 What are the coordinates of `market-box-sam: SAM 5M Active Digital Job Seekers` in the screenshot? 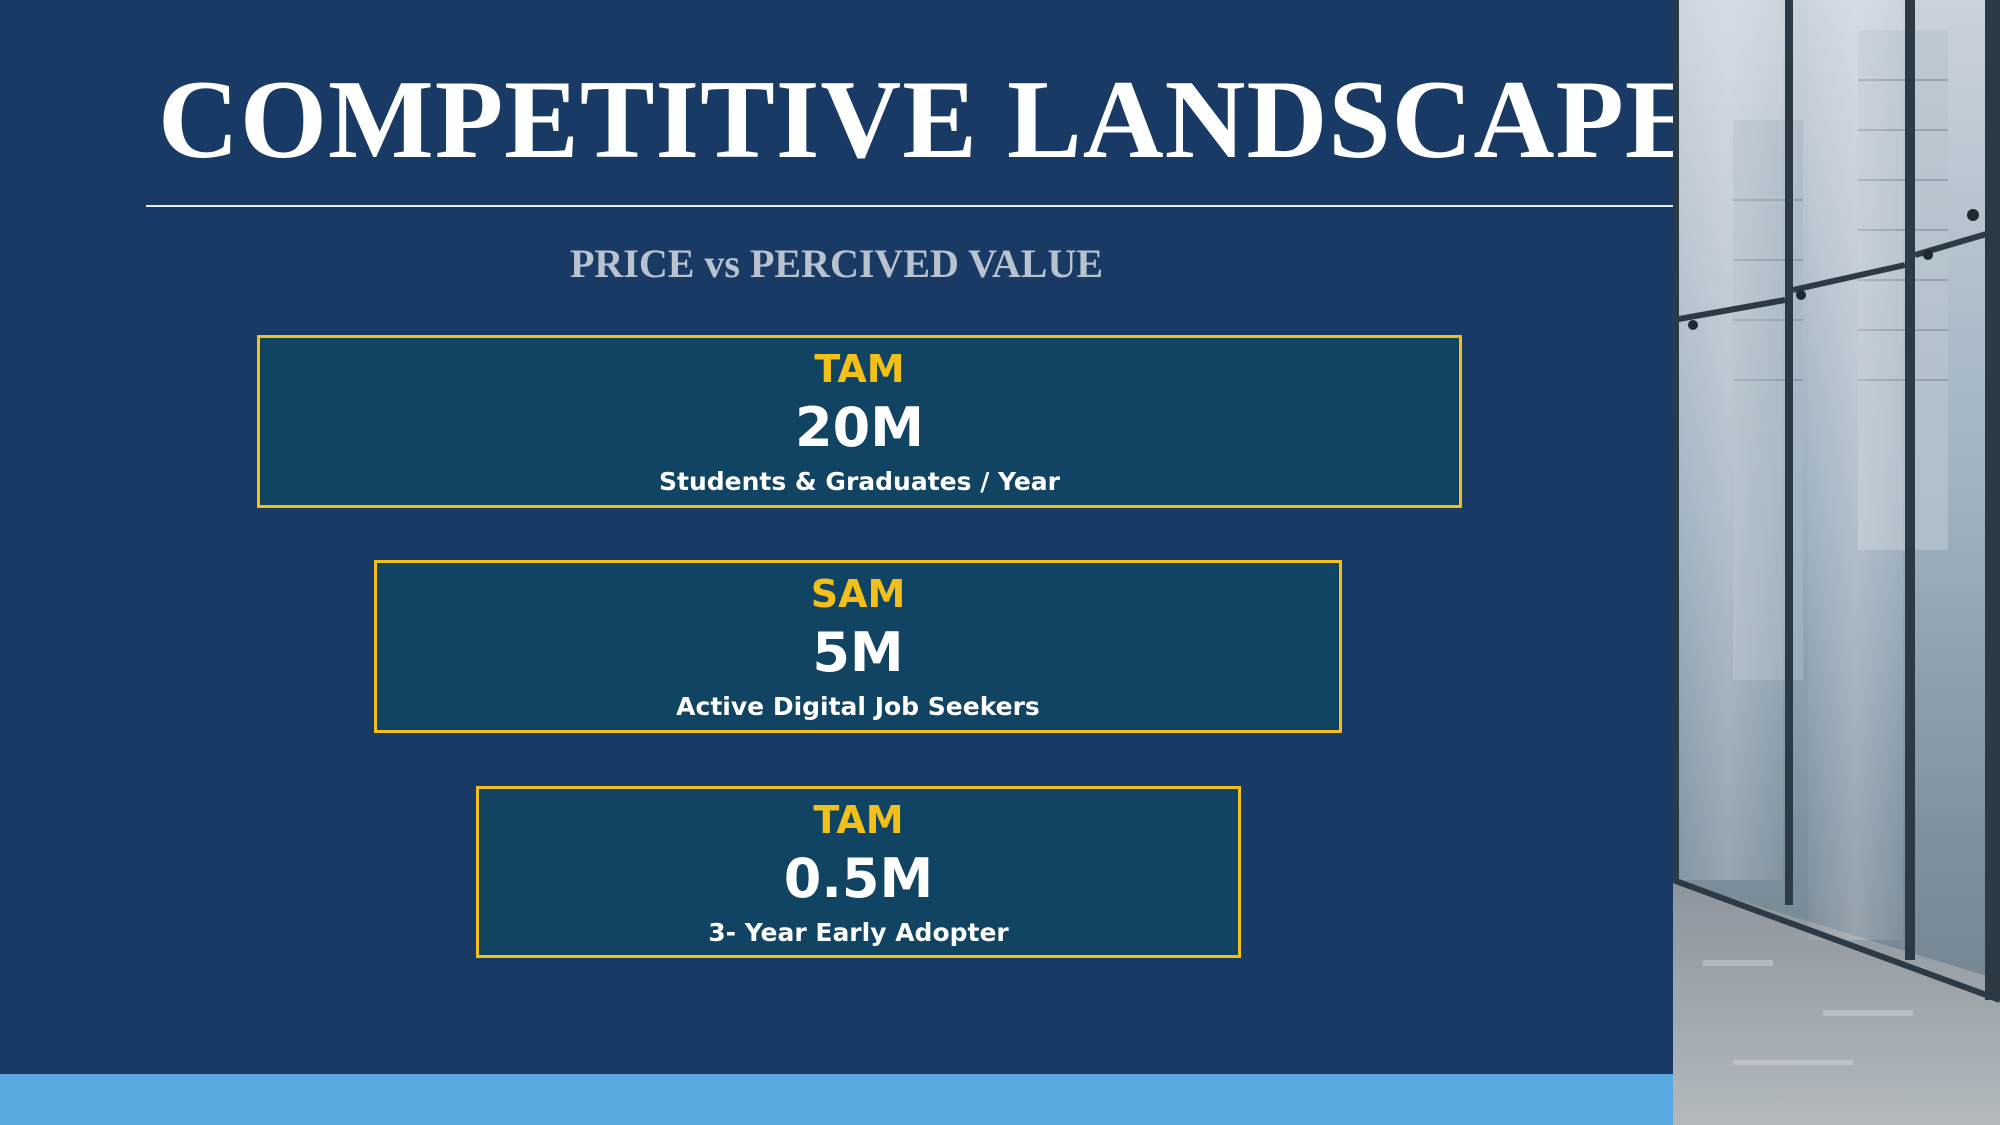 It's located at (858, 646).